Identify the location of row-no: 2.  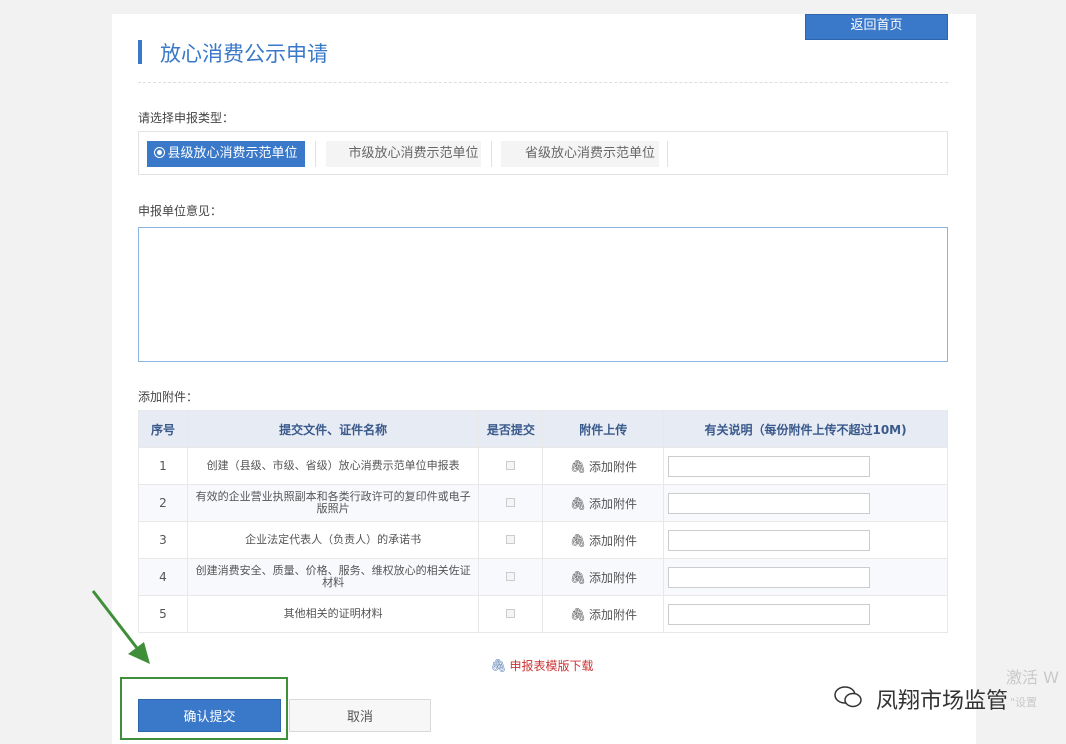
(163, 503).